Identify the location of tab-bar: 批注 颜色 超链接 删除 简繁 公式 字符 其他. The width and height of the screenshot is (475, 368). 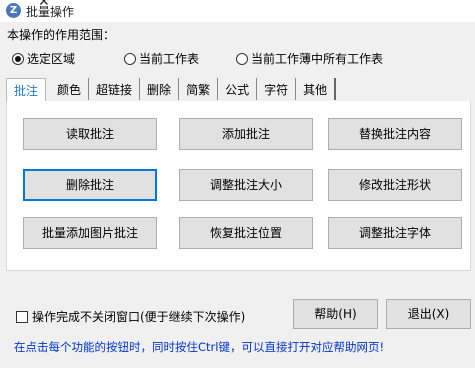
(171, 89).